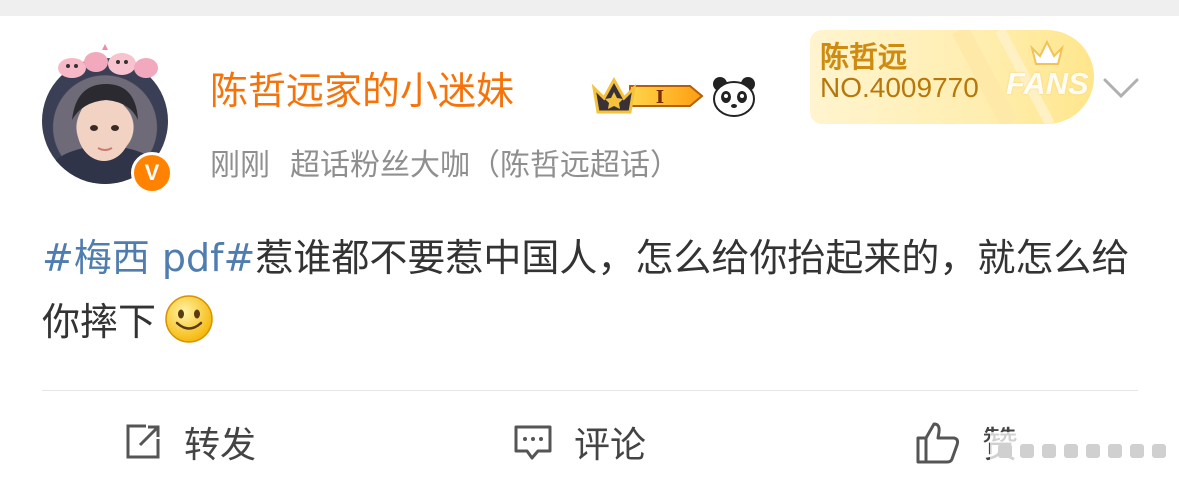  What do you see at coordinates (1047, 83) in the screenshot?
I see `fans-word: FANS` at bounding box center [1047, 83].